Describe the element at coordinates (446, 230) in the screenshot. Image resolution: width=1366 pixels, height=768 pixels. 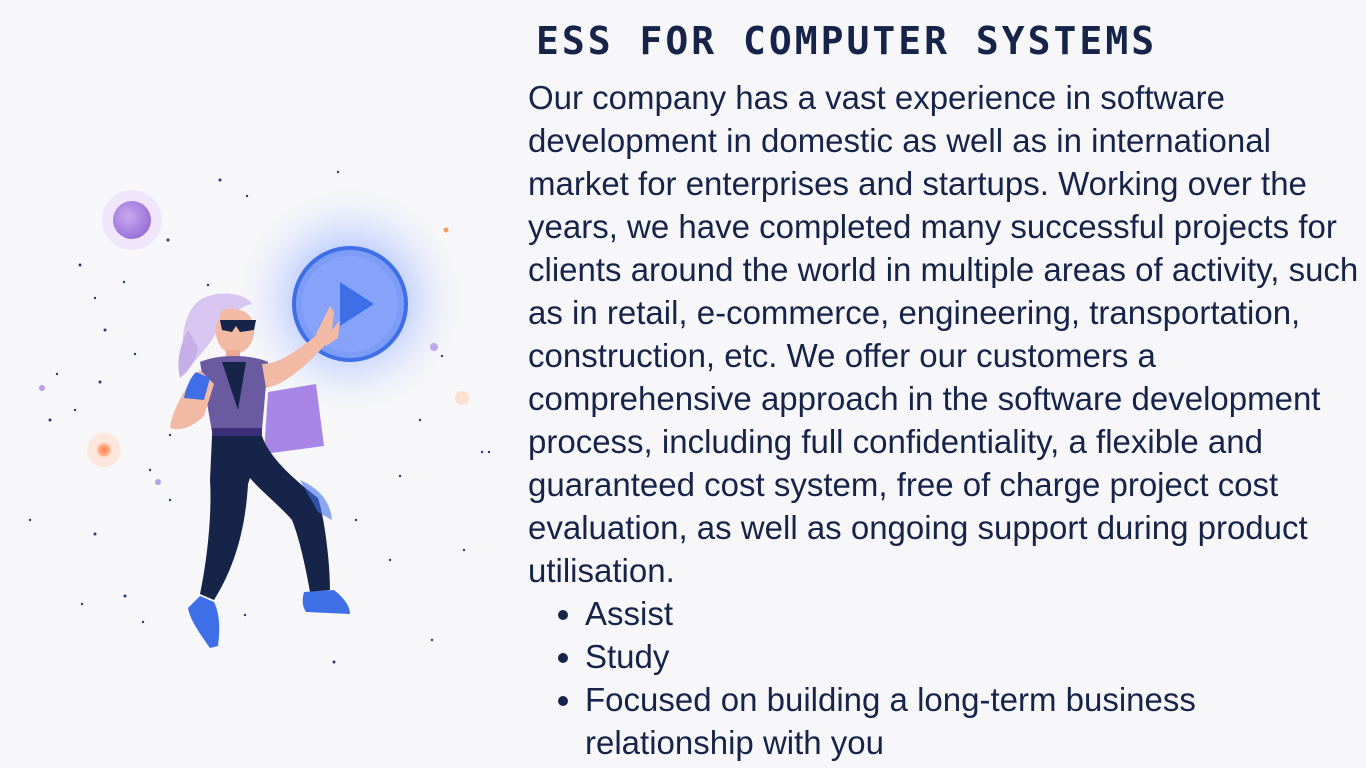
I see `orange-dot` at that location.